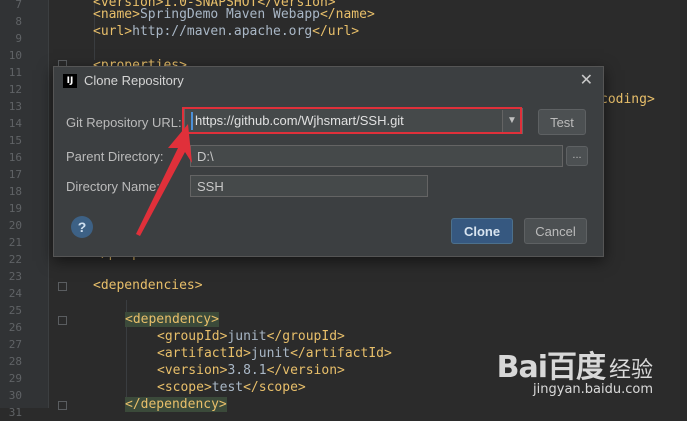 The width and height of the screenshot is (687, 421). What do you see at coordinates (551, 367) in the screenshot?
I see `watermark-logo: Bai百度` at bounding box center [551, 367].